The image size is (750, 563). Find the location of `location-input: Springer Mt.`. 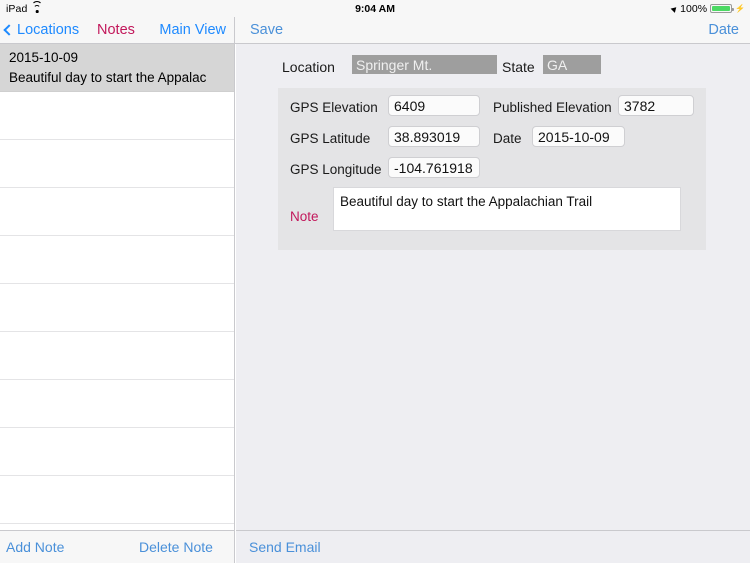

location-input: Springer Mt. is located at coordinates (424, 64).